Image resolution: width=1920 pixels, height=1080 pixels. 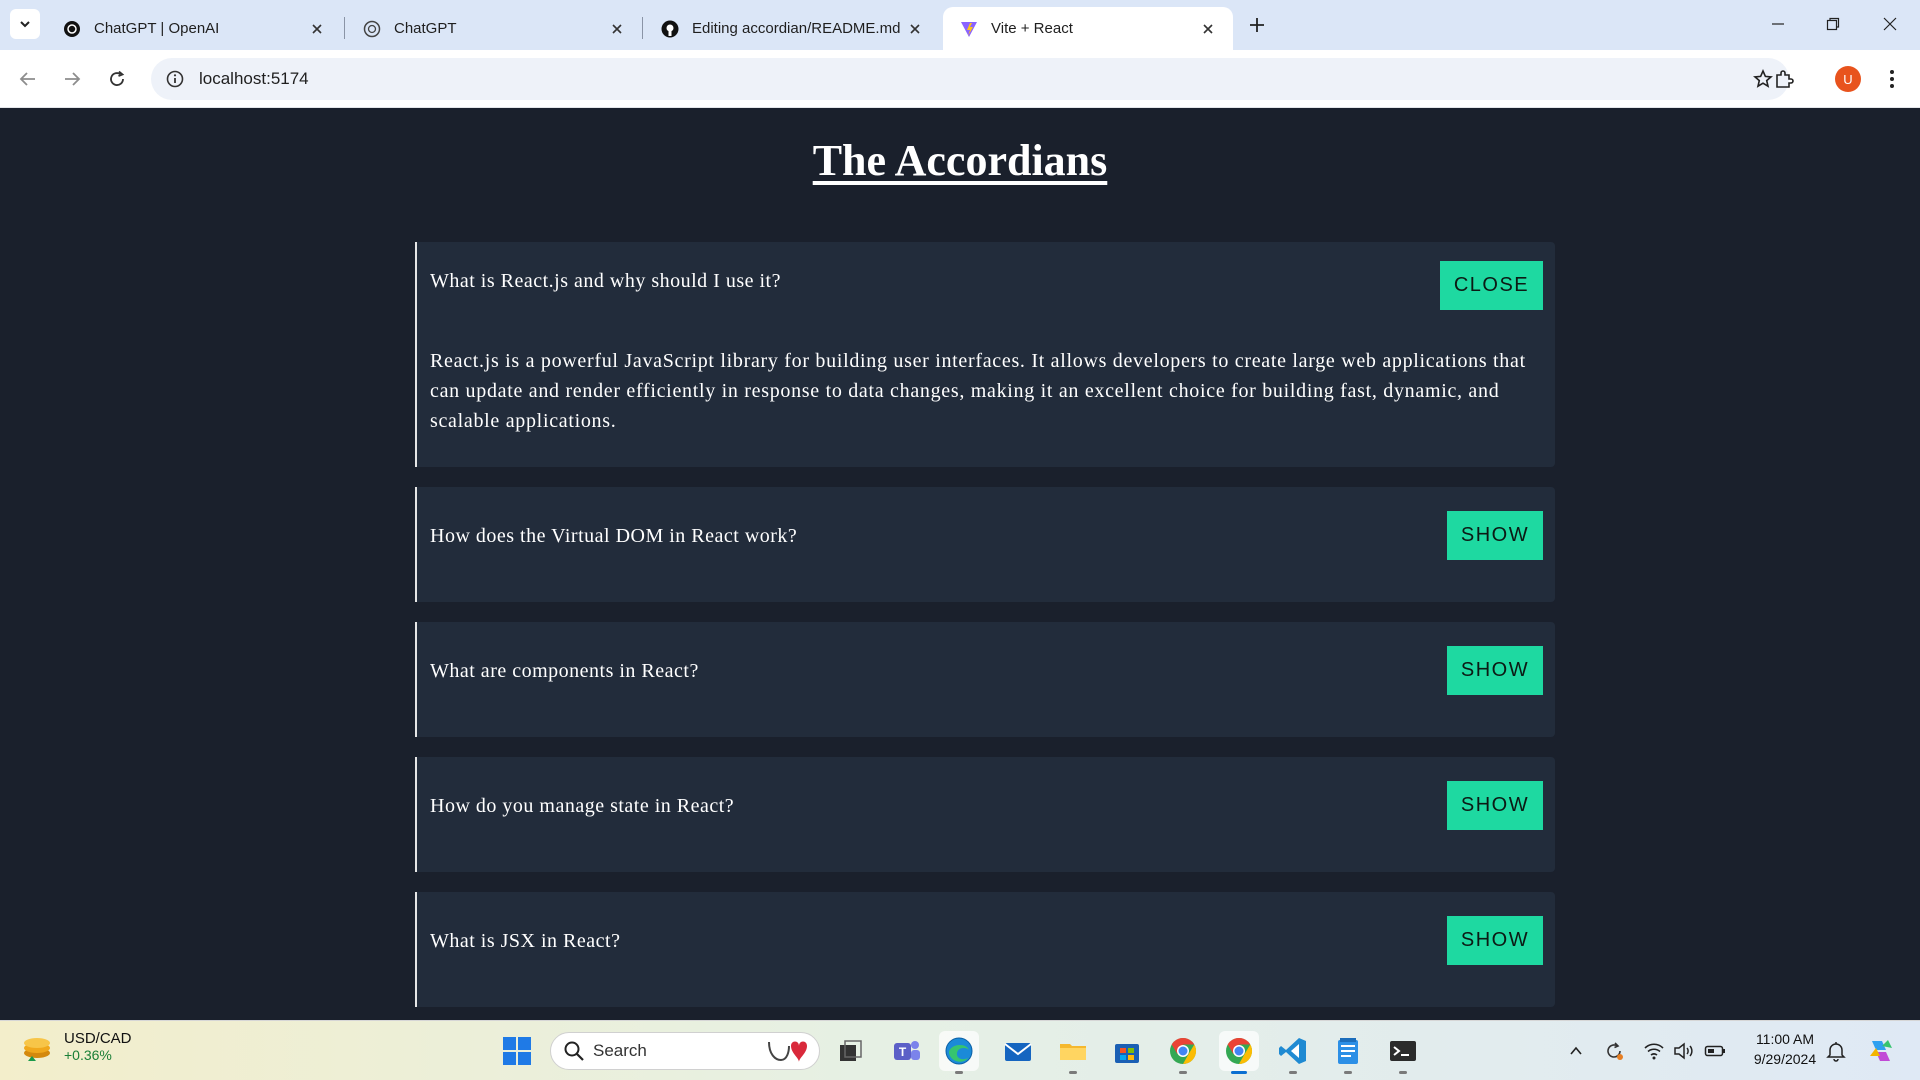 What do you see at coordinates (1088, 28) in the screenshot?
I see `tab-vite-react: Vite + React` at bounding box center [1088, 28].